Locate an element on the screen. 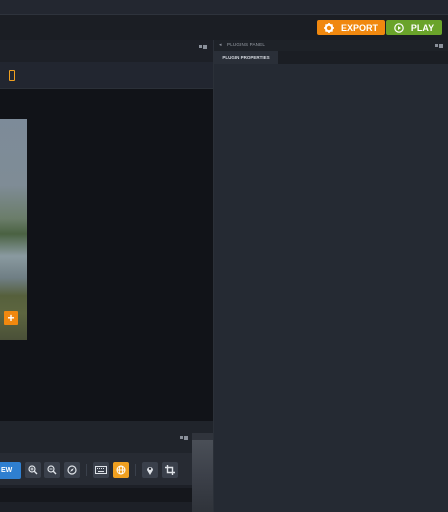  collapse-arrow-icon: ◂ is located at coordinates (220, 45).